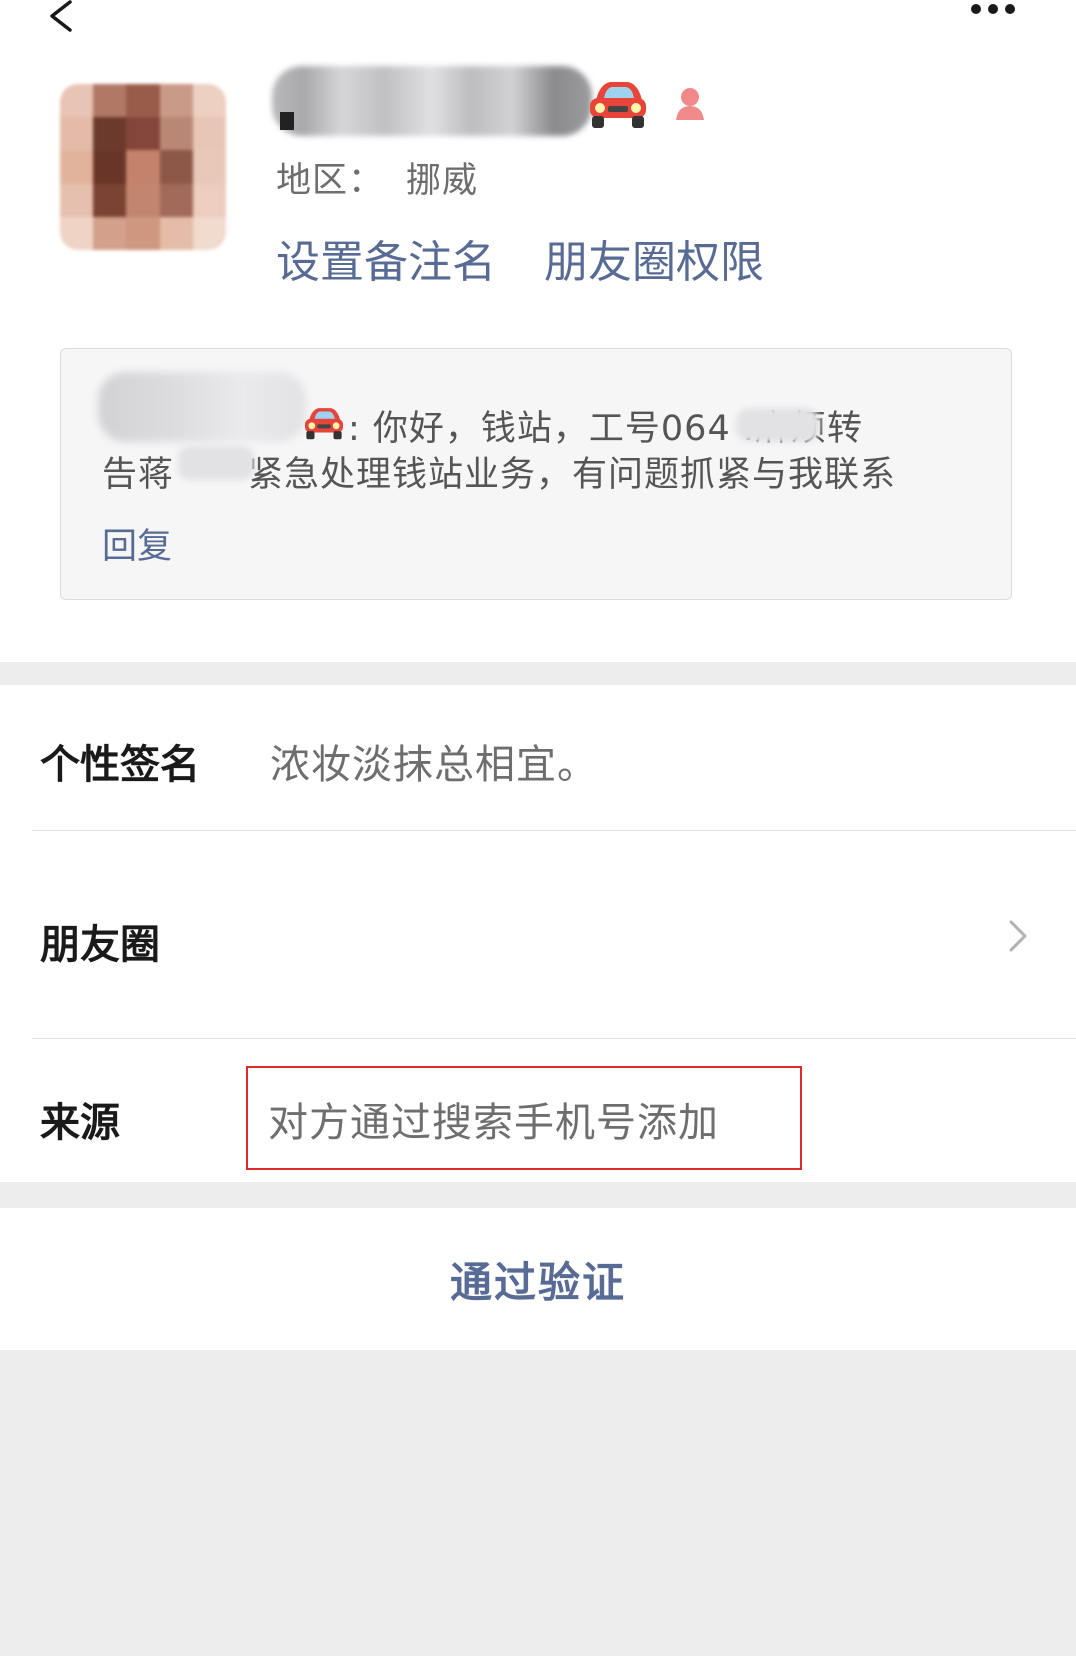 The width and height of the screenshot is (1076, 1656). What do you see at coordinates (572, 475) in the screenshot?
I see `message-line2-suffix: 紧急处理钱站业务，有问题抓紧与我联系` at bounding box center [572, 475].